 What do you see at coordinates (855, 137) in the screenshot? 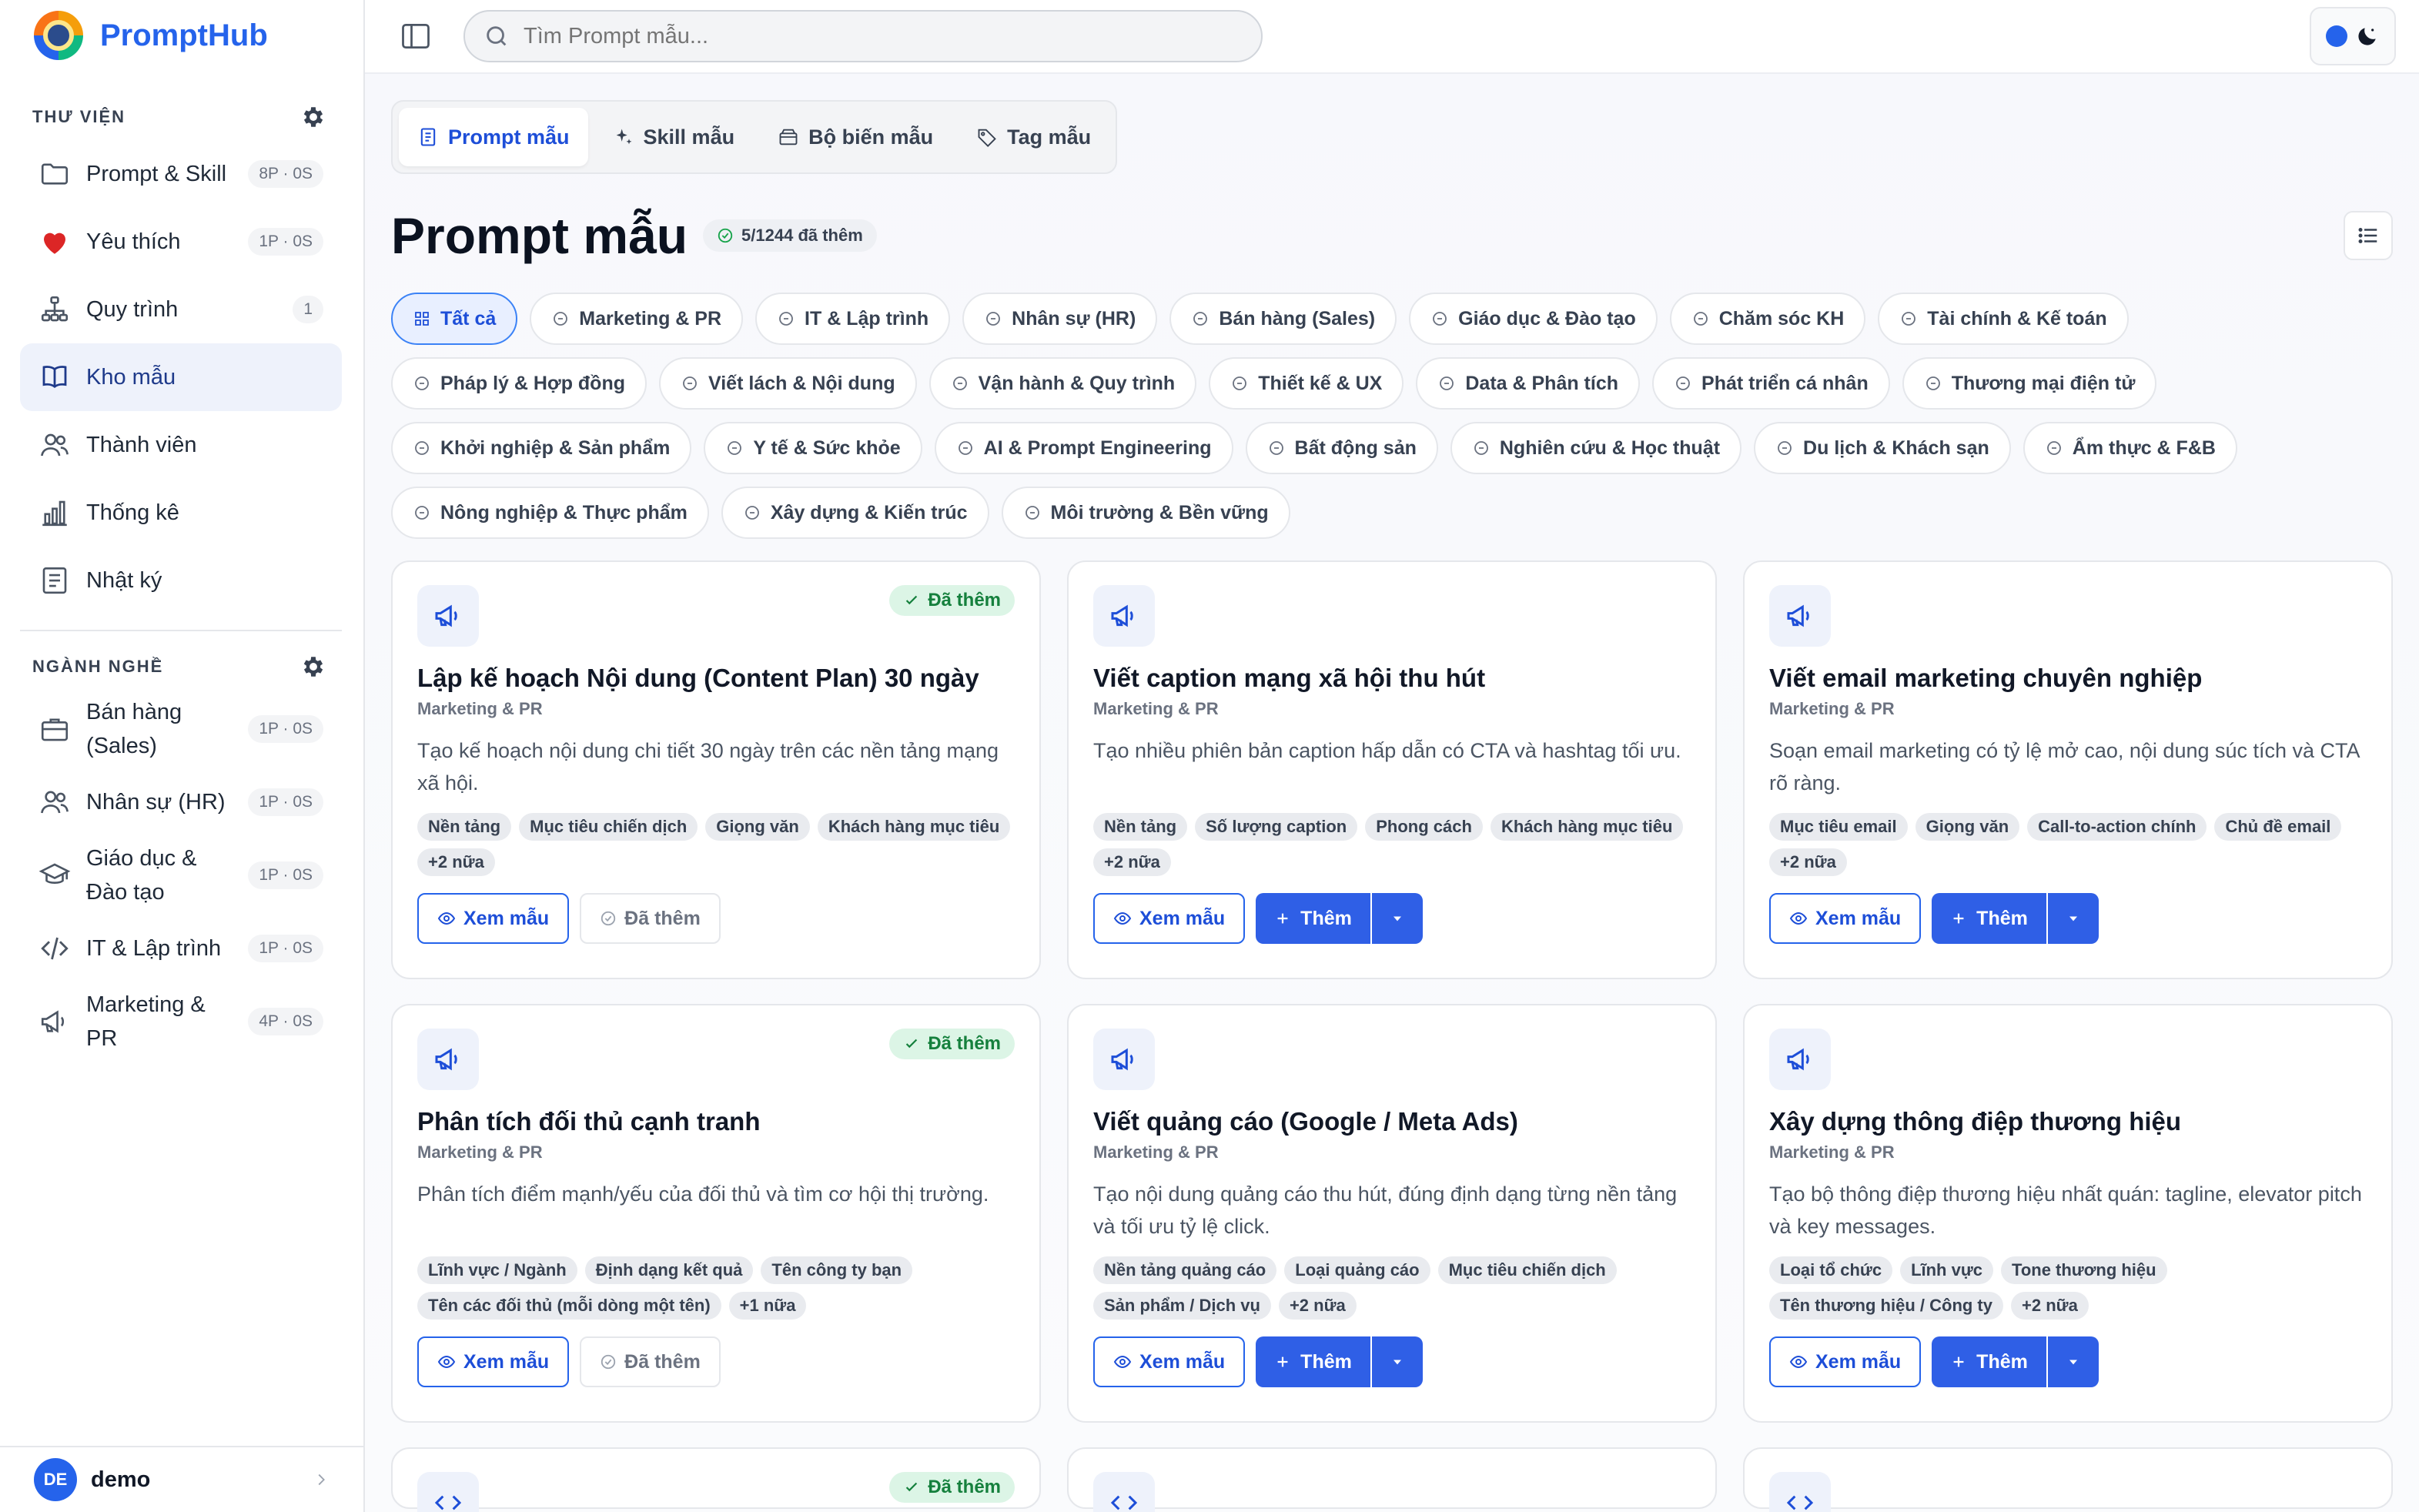
I see `tab-variable-templates: Bộ biến mẫu` at bounding box center [855, 137].